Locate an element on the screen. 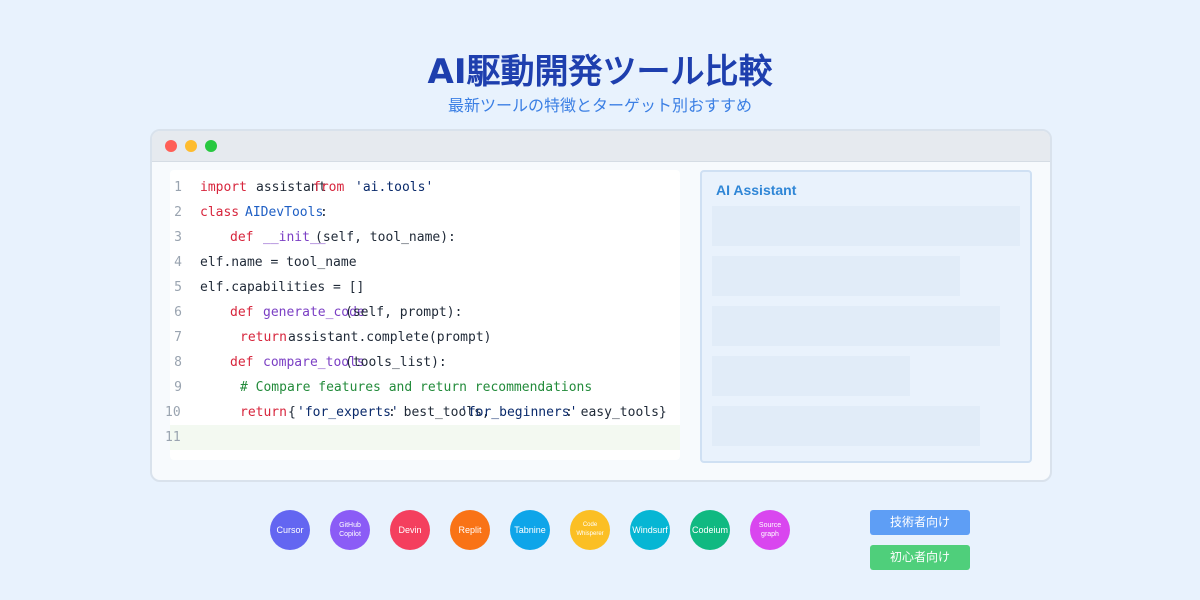 This screenshot has height=600, width=1200. tool-badge-tabnine: Tabnine is located at coordinates (530, 530).